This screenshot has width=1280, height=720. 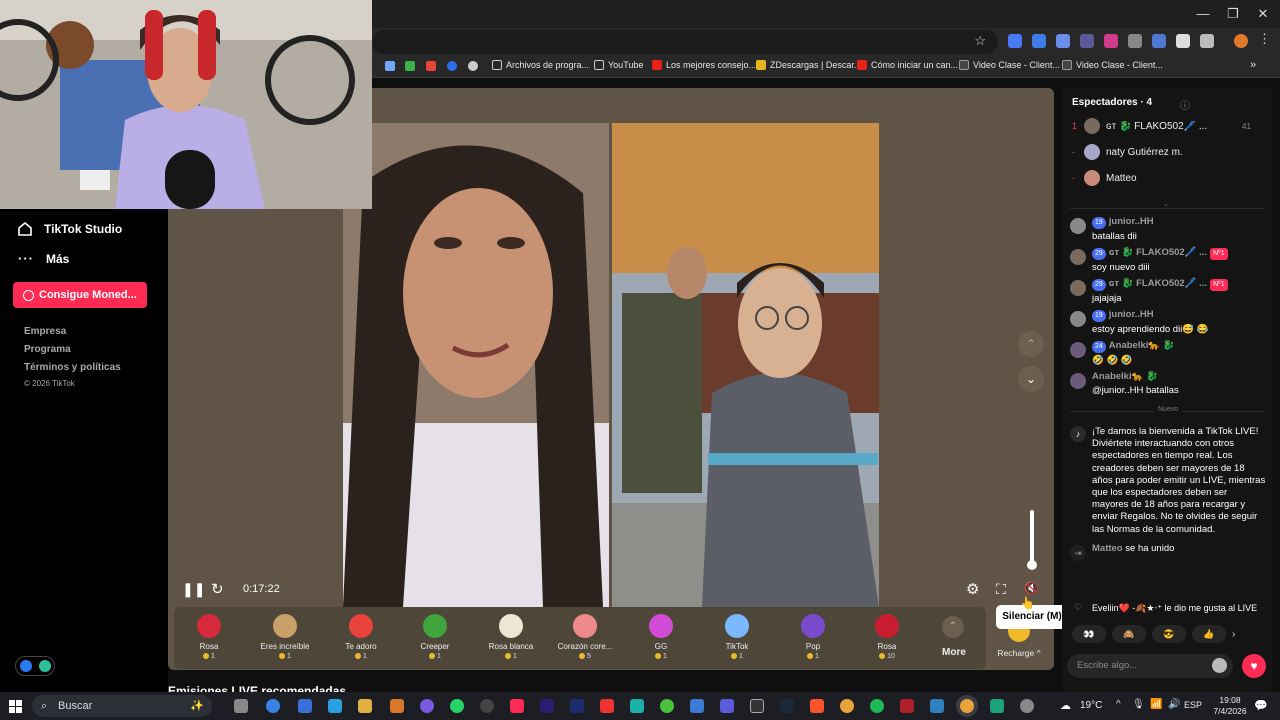 What do you see at coordinates (122, 706) in the screenshot?
I see `taskbar-search: ⌕ Buscar ✨` at bounding box center [122, 706].